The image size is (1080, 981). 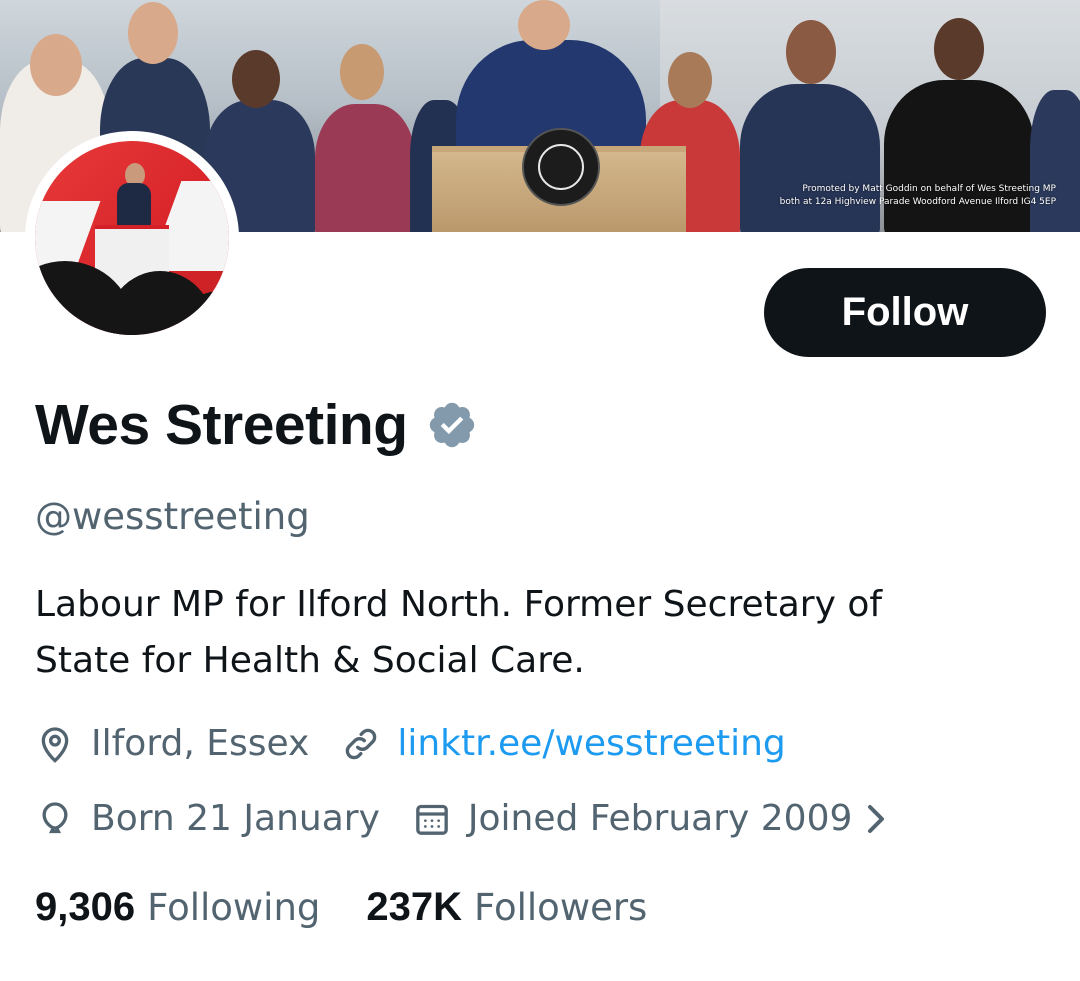 I want to click on link-icon, so click(x=361, y=744).